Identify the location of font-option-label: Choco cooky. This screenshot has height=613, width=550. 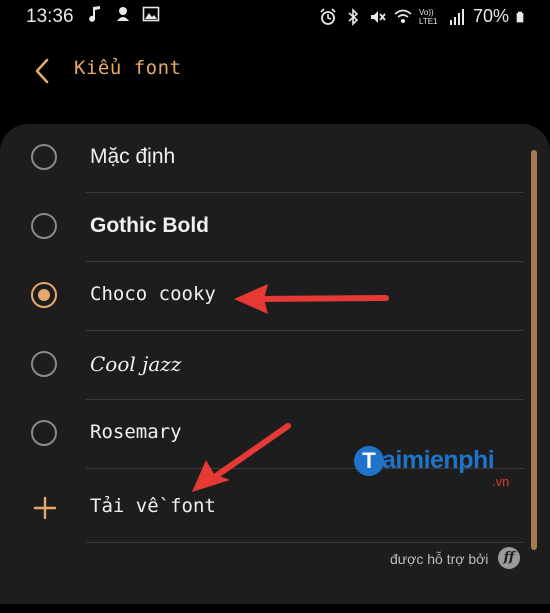
(153, 294).